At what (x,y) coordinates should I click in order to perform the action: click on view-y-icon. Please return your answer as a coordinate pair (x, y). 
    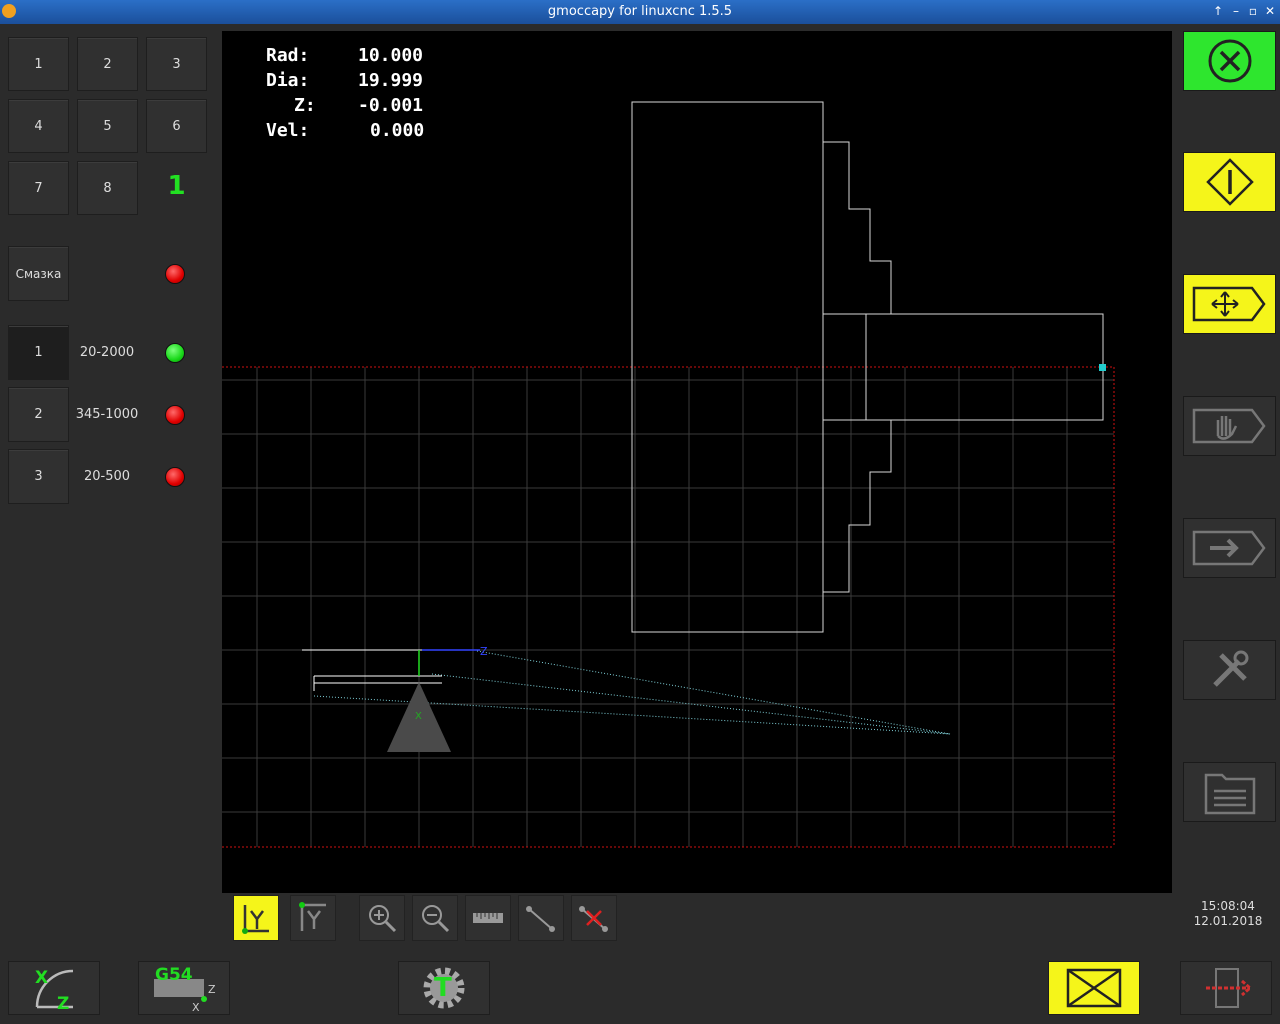
    Looking at the image, I should click on (255, 919).